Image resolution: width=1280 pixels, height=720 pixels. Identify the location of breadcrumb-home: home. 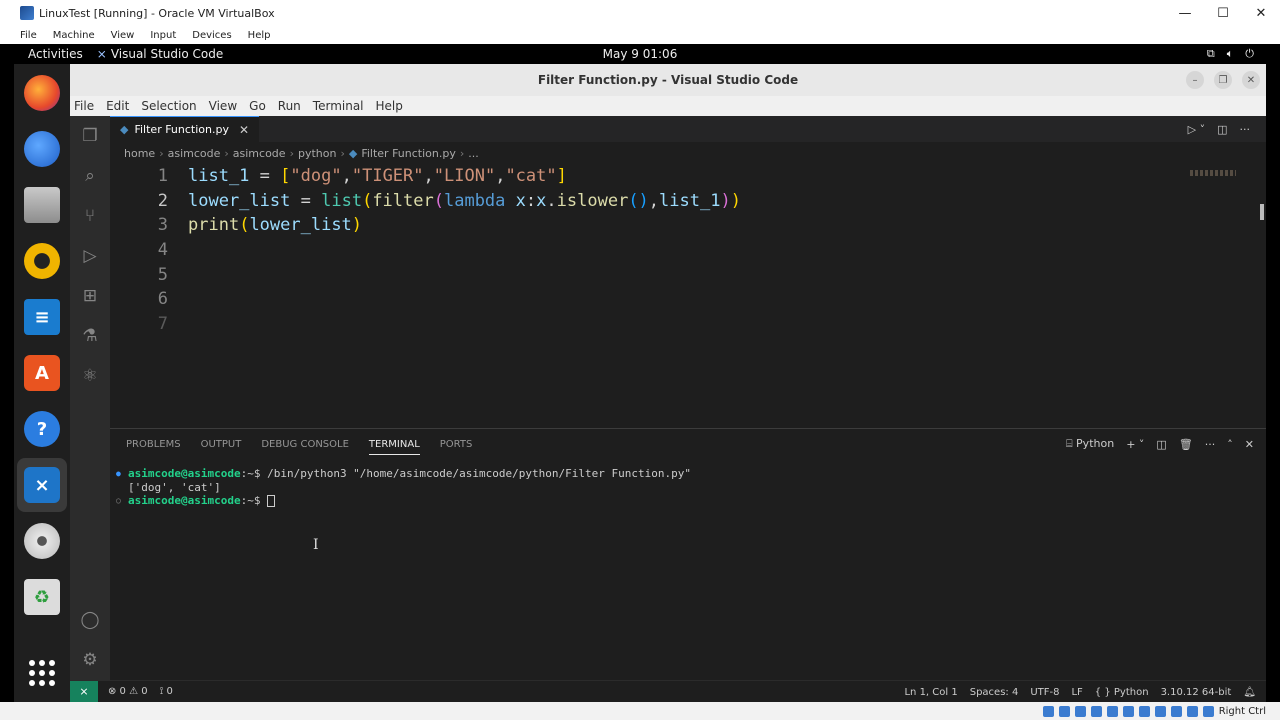
(139, 153).